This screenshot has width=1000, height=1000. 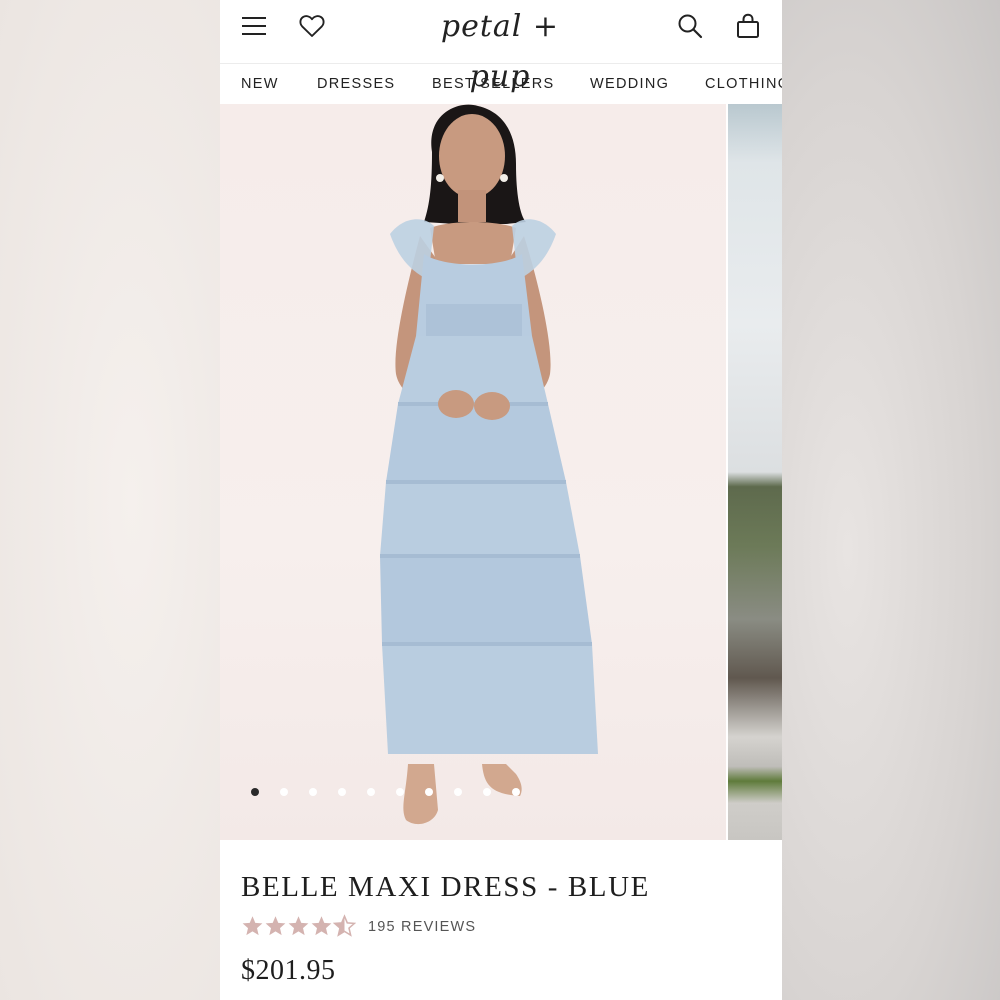 I want to click on search-icon, so click(x=690, y=26).